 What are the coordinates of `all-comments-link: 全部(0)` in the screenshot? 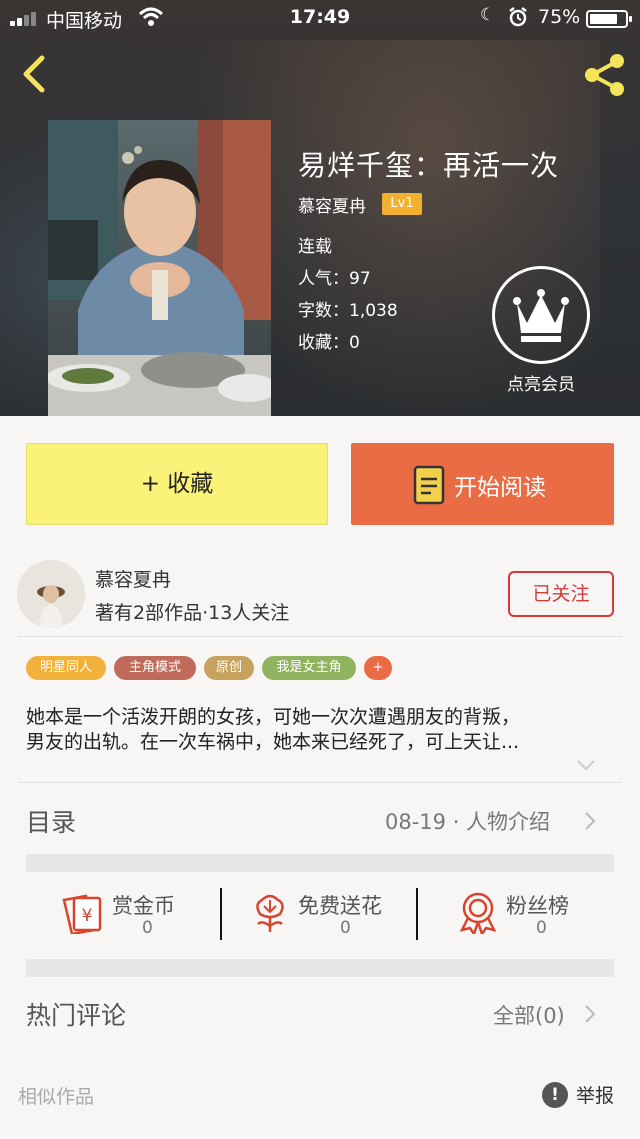 It's located at (529, 1015).